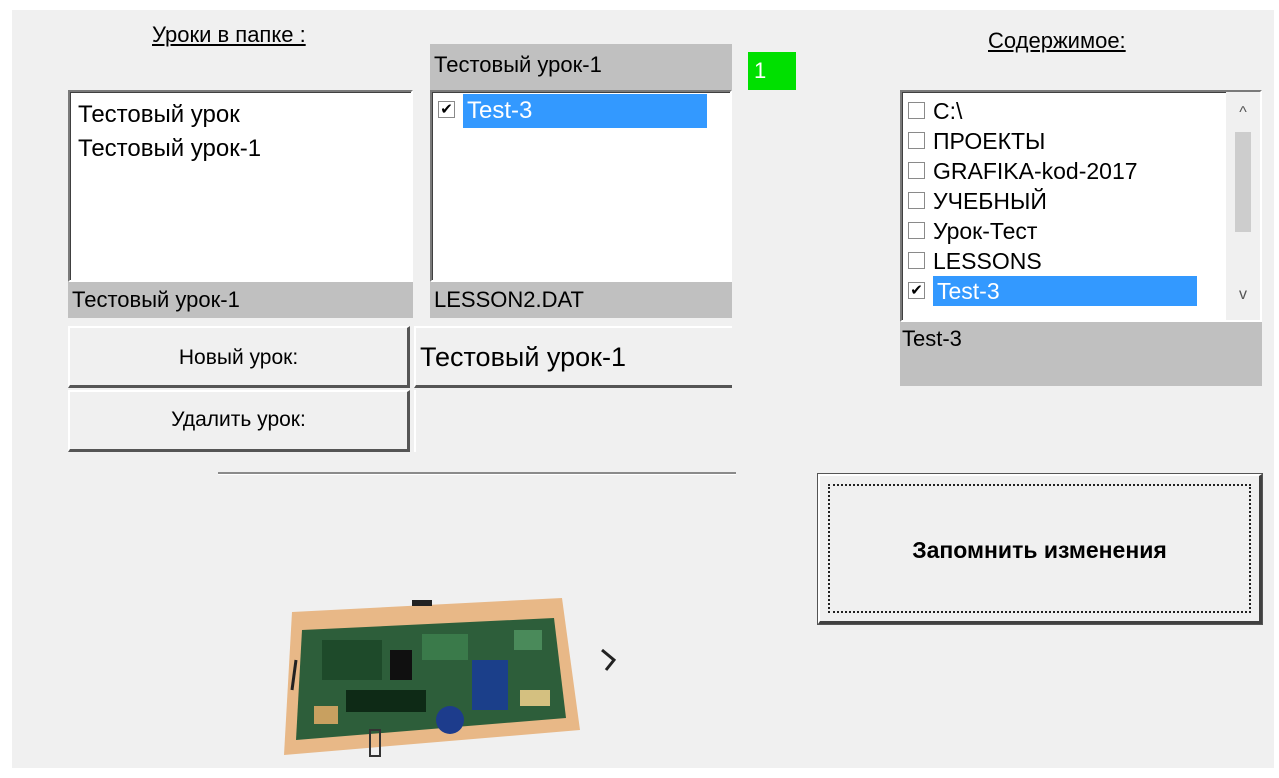 The width and height of the screenshot is (1279, 778). Describe the element at coordinates (239, 357) in the screenshot. I see `new-lesson-button: Новый урок:` at that location.